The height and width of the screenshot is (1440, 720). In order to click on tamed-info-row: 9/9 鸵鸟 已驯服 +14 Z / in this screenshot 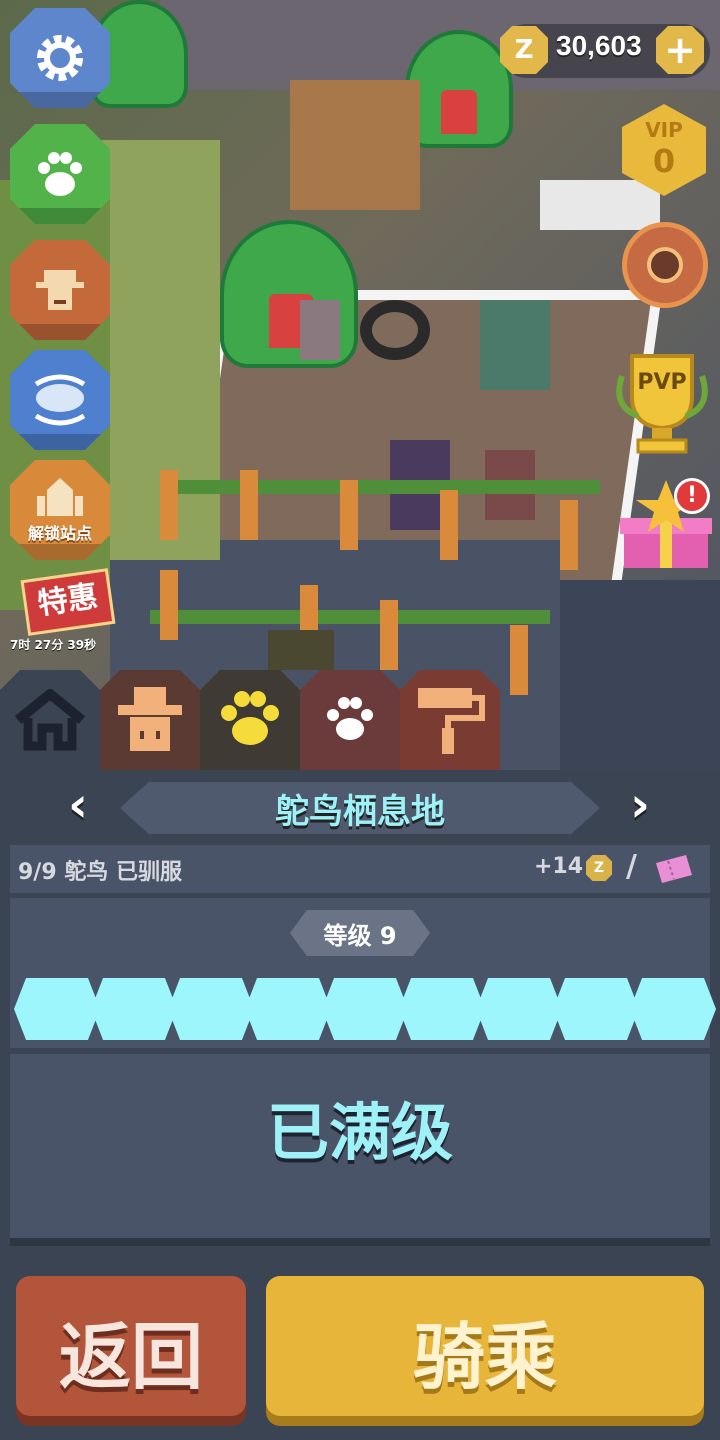, I will do `click(360, 869)`.